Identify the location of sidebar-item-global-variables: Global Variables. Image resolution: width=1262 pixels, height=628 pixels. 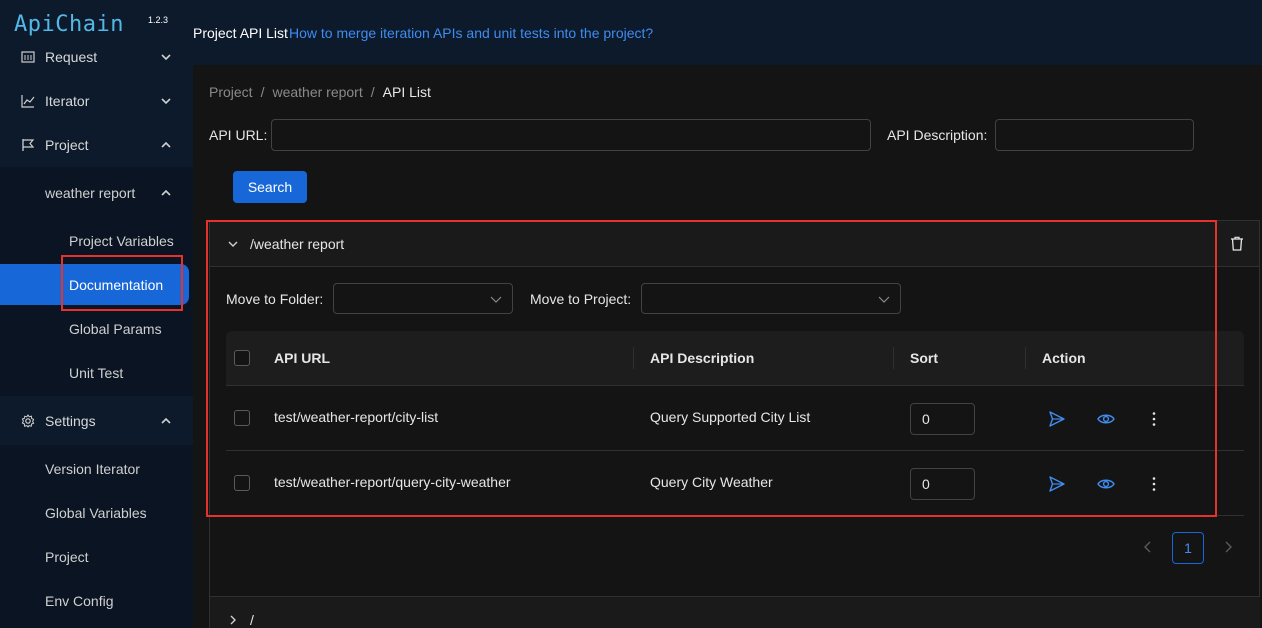
(96, 513).